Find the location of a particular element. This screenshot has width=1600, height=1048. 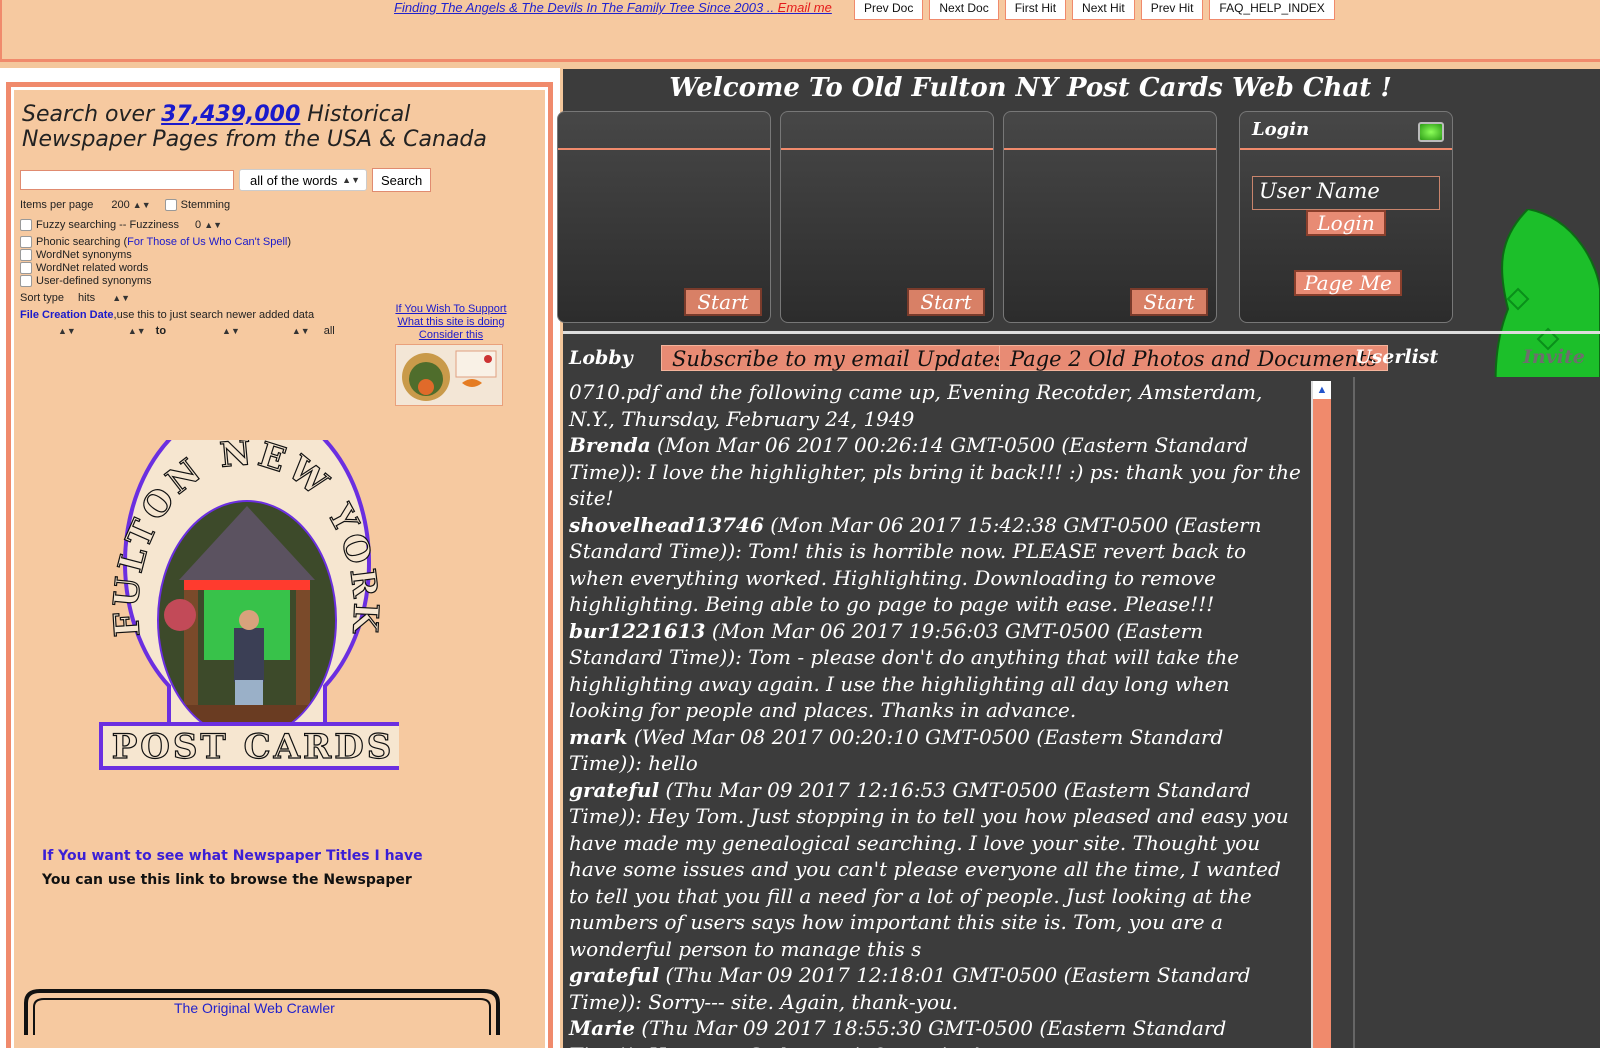

user-synonyms-label: User-defined synonyms is located at coordinates (94, 281).